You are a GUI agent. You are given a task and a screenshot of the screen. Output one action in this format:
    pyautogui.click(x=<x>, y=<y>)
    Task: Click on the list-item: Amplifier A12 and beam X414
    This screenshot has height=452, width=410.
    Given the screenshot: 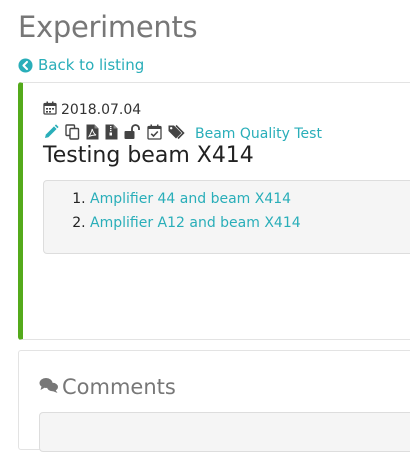 What is the action you would take?
    pyautogui.click(x=250, y=223)
    